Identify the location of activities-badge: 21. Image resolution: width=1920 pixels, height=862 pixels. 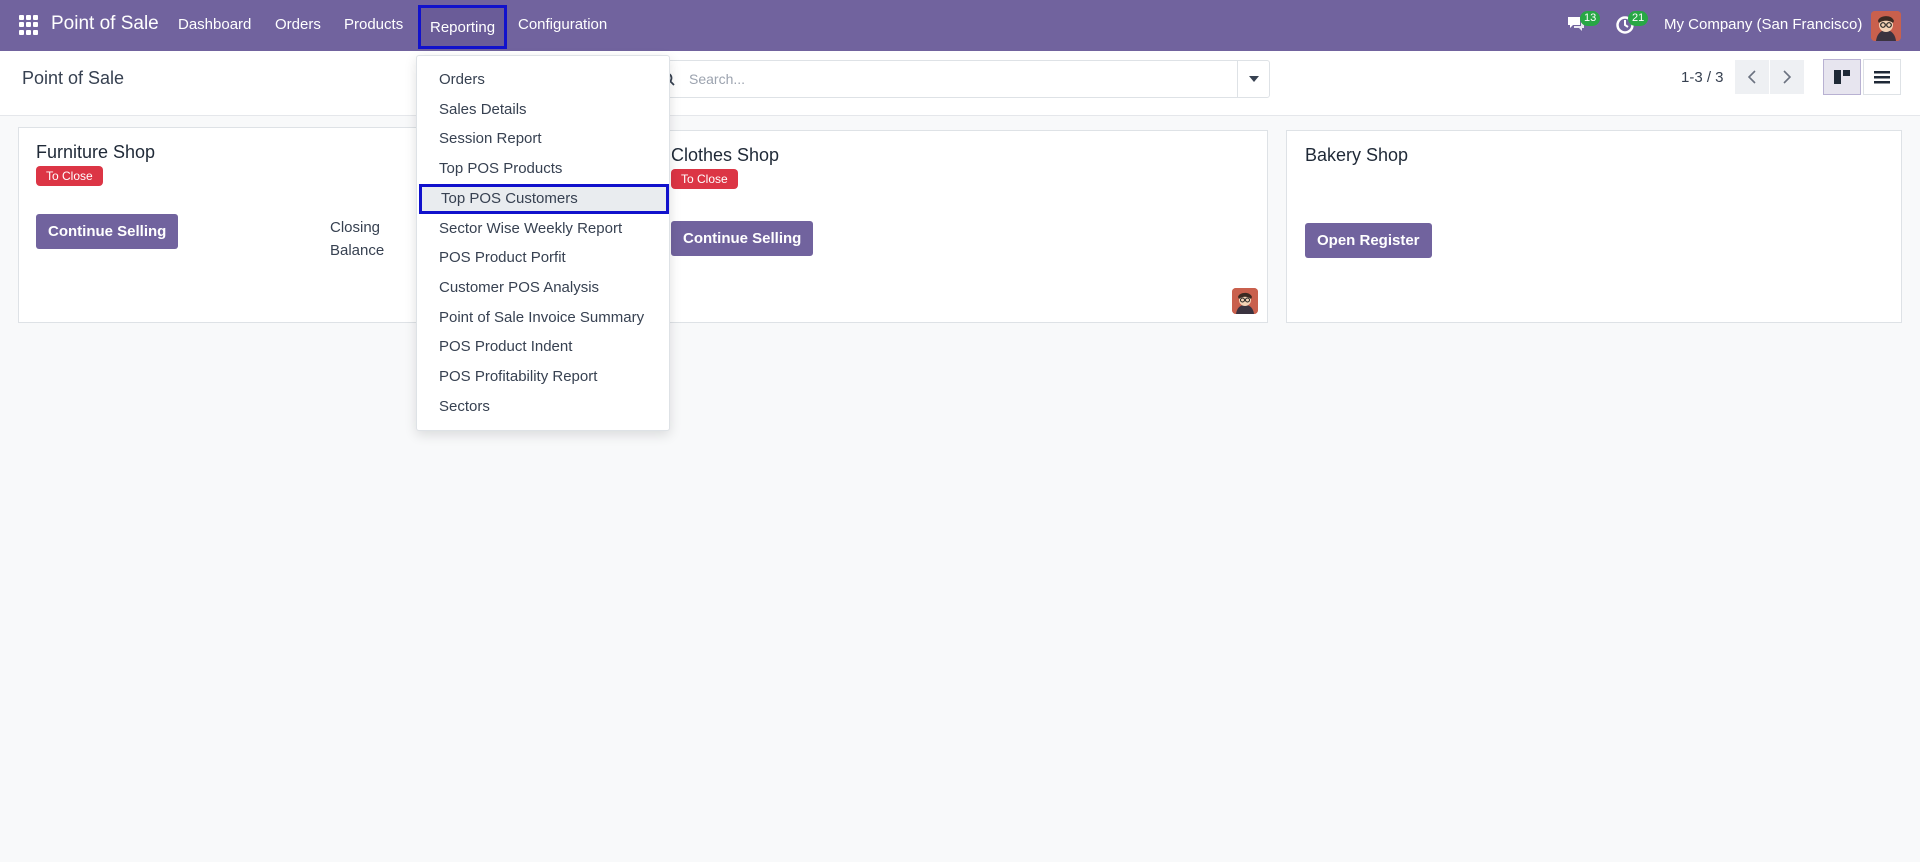
(1638, 18).